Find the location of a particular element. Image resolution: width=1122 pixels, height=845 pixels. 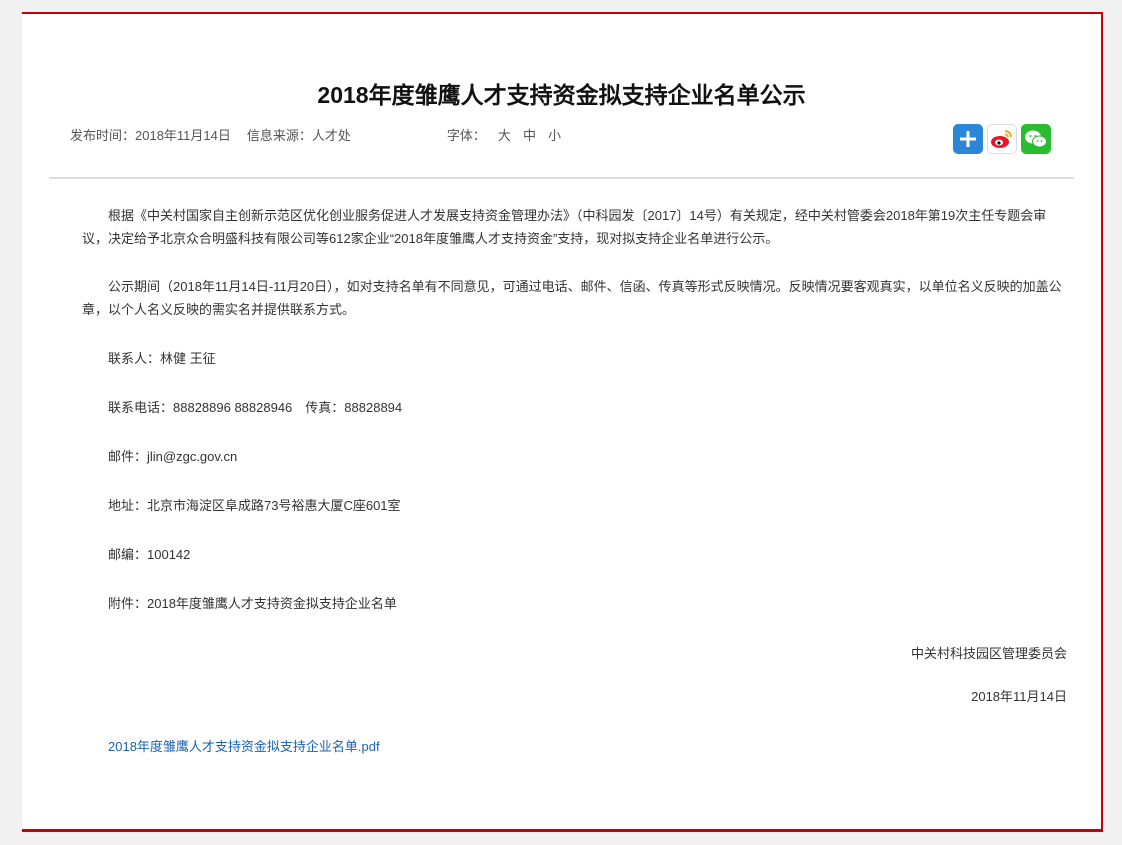

font-medium-option: 中 is located at coordinates (529, 134).